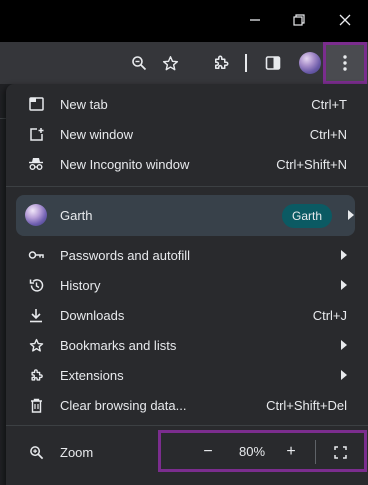 The image size is (368, 485). I want to click on menu-item-clear-browsing-data: Clear browsing data... Ctrl+Shift+Del, so click(187, 405).